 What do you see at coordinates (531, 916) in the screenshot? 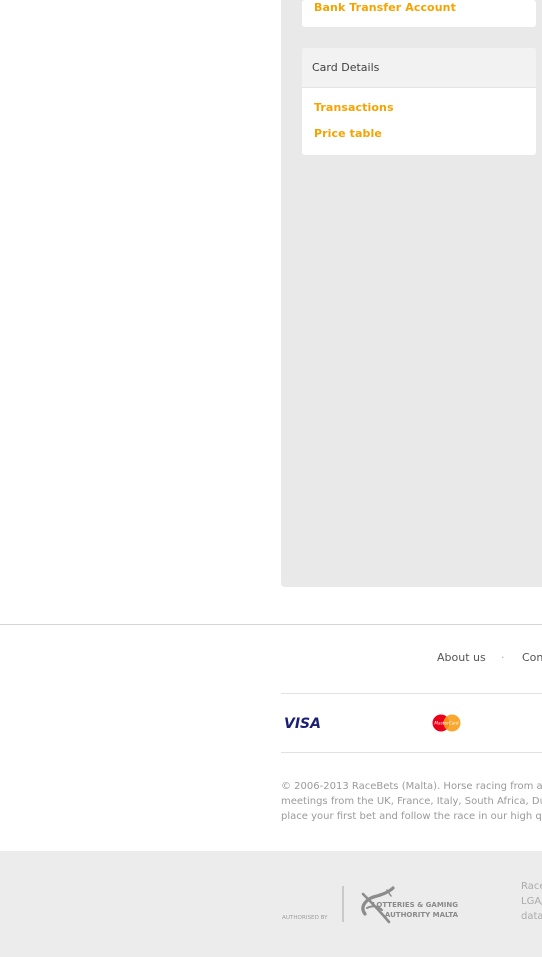
I see `license-info-line: data` at bounding box center [531, 916].